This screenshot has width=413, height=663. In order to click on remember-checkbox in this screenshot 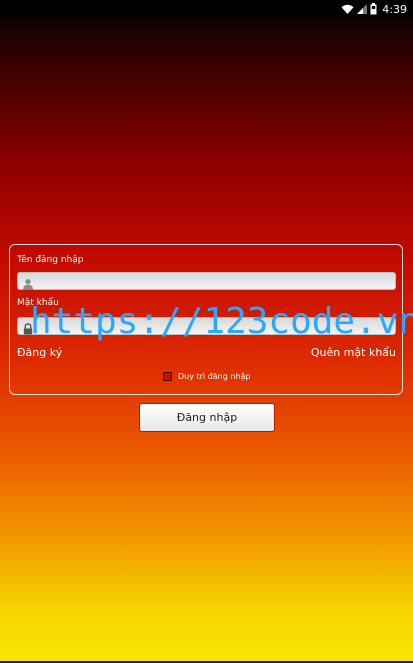, I will do `click(167, 376)`.